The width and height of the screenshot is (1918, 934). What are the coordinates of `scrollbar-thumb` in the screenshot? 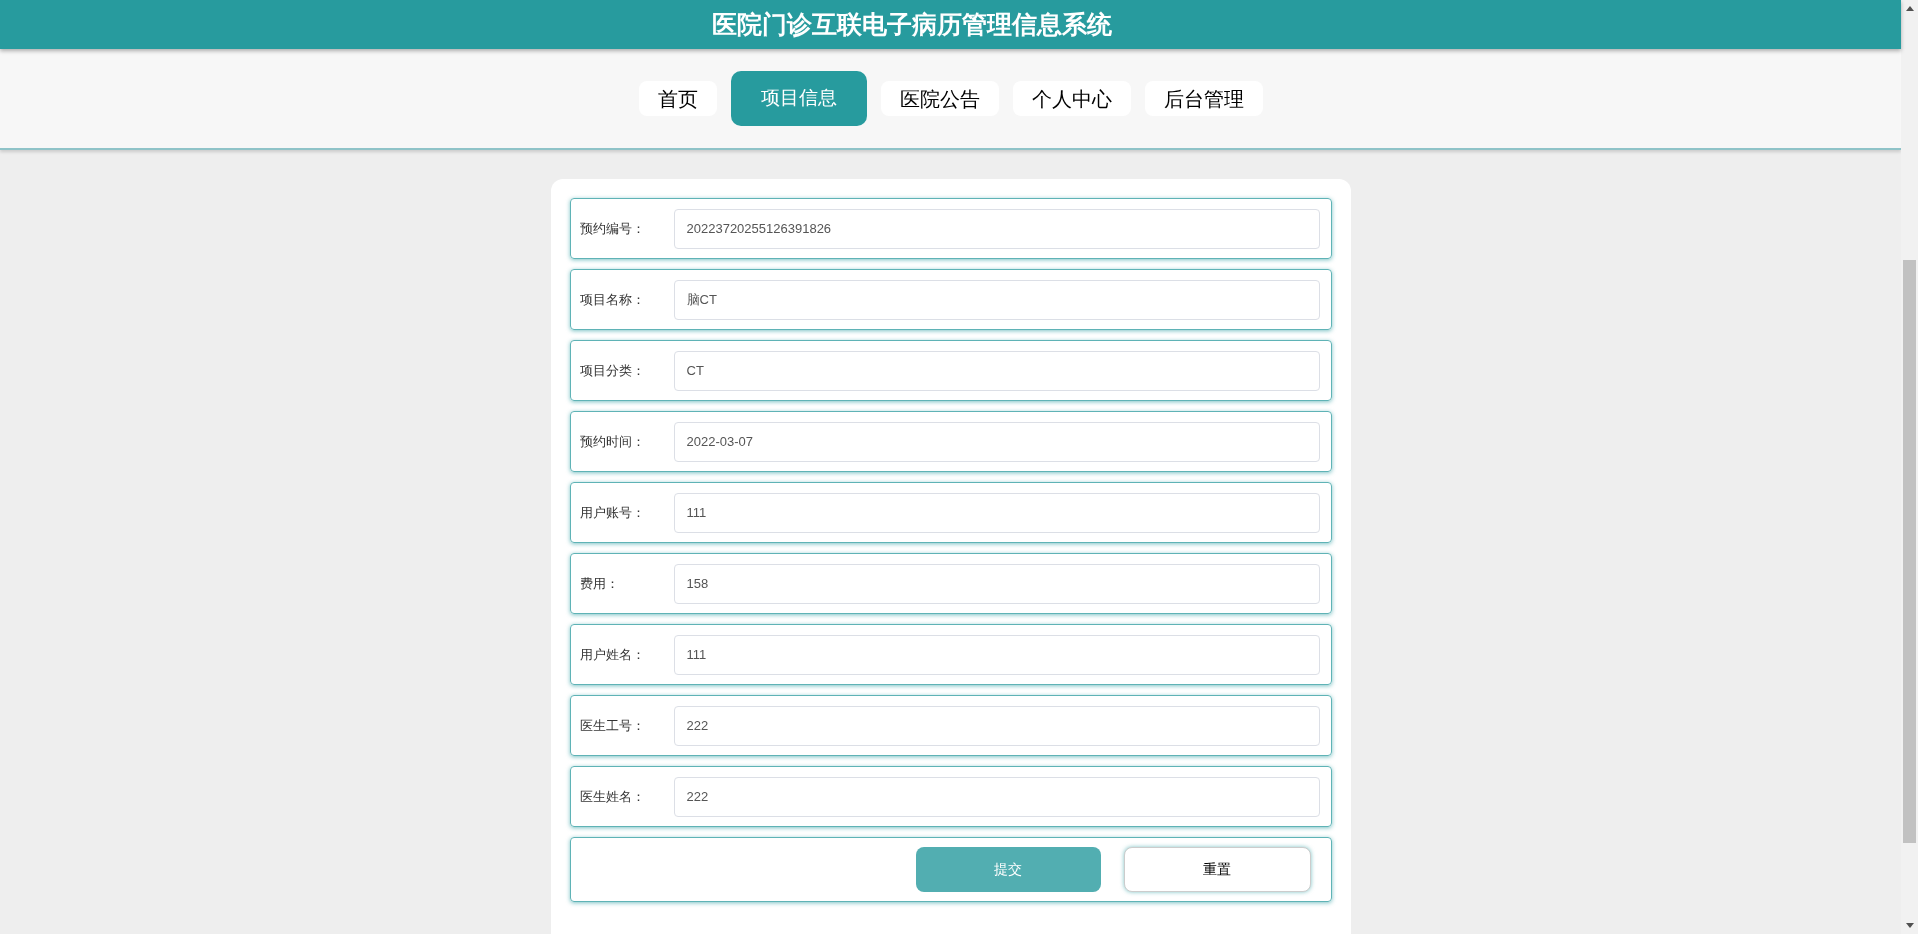 It's located at (1909, 551).